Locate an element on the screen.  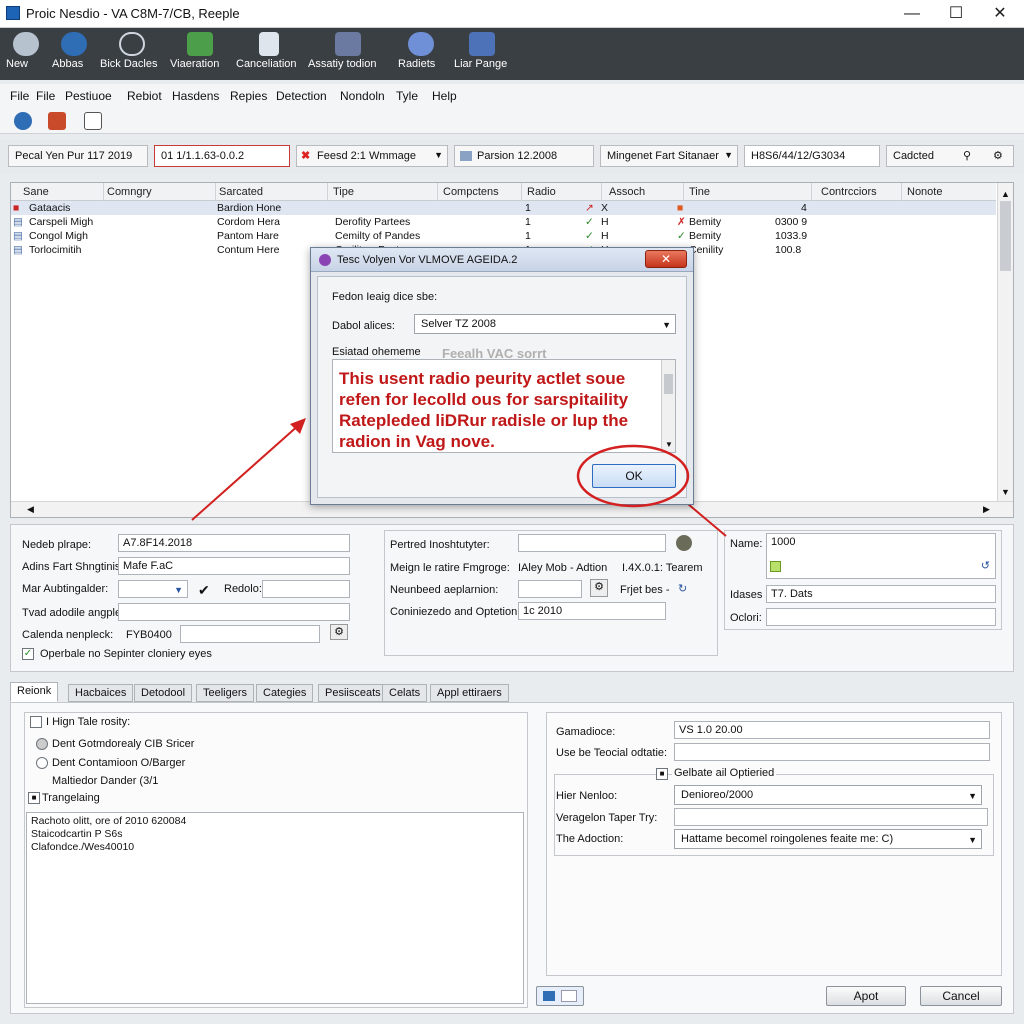
tab-pesiisceats: Pesiisceats is located at coordinates (353, 693).